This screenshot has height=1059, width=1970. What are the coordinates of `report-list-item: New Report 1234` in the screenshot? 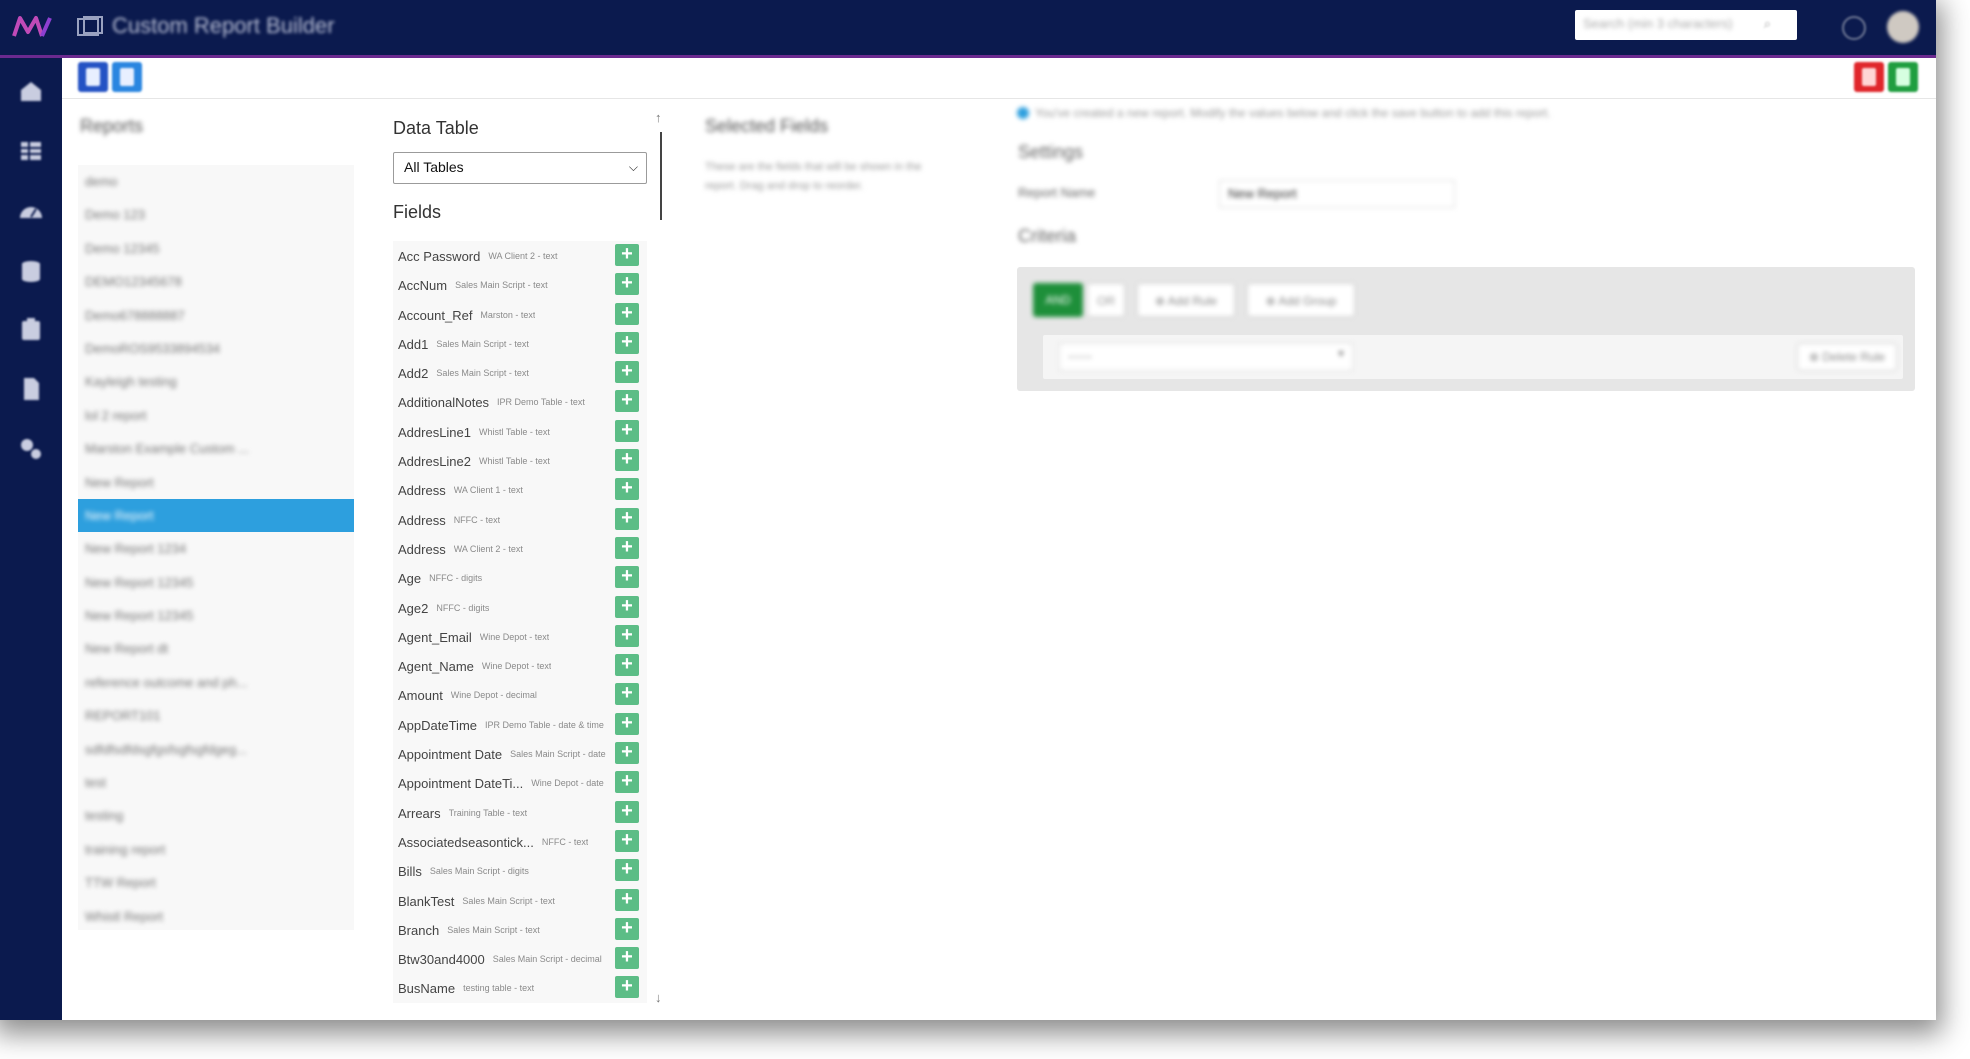 It's located at (216, 548).